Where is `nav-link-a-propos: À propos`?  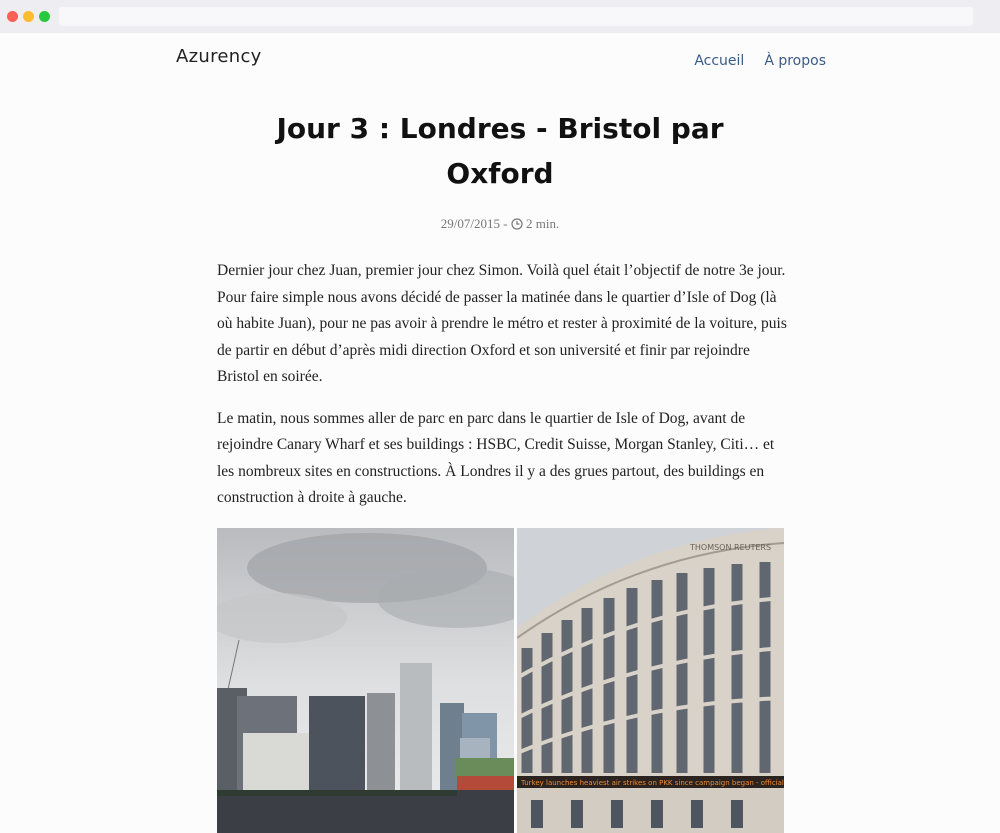
nav-link-a-propos: À propos is located at coordinates (795, 61).